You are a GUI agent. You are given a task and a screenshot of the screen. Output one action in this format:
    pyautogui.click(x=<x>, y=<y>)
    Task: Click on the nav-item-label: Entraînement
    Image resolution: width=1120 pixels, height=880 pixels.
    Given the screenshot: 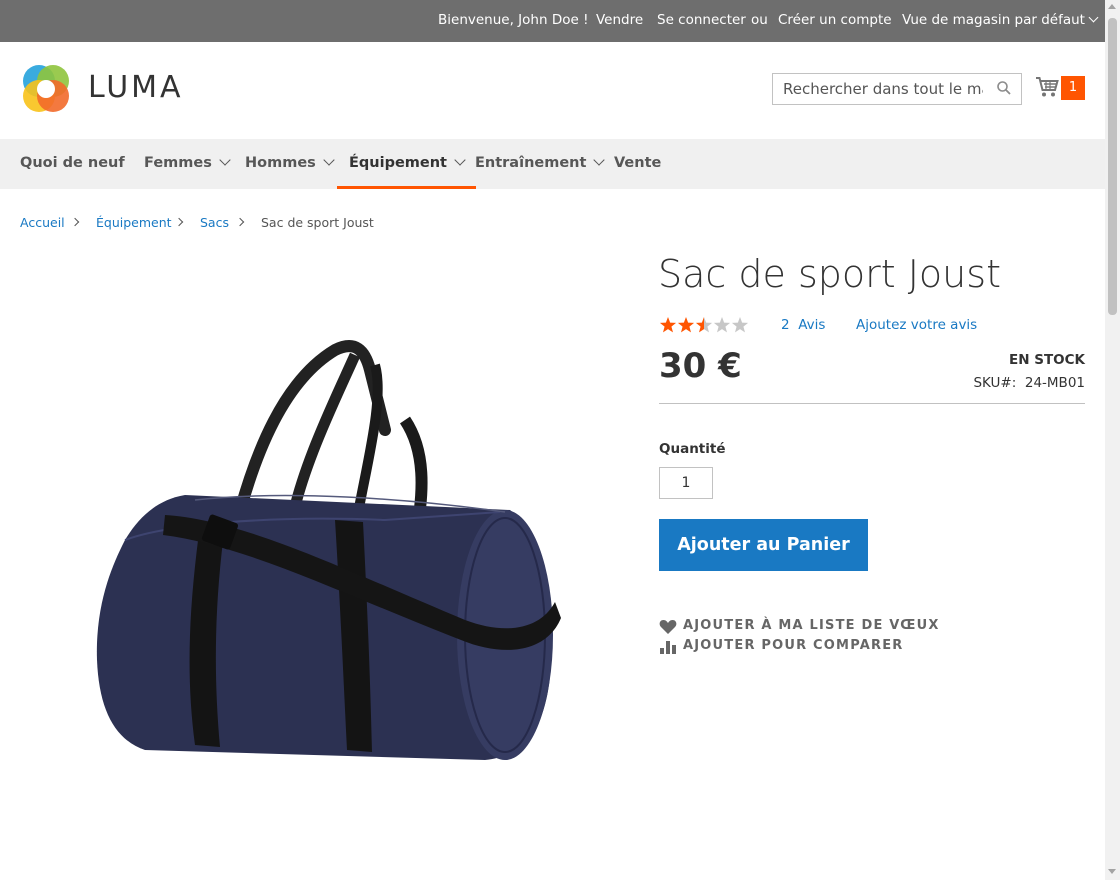 What is the action you would take?
    pyautogui.click(x=531, y=163)
    